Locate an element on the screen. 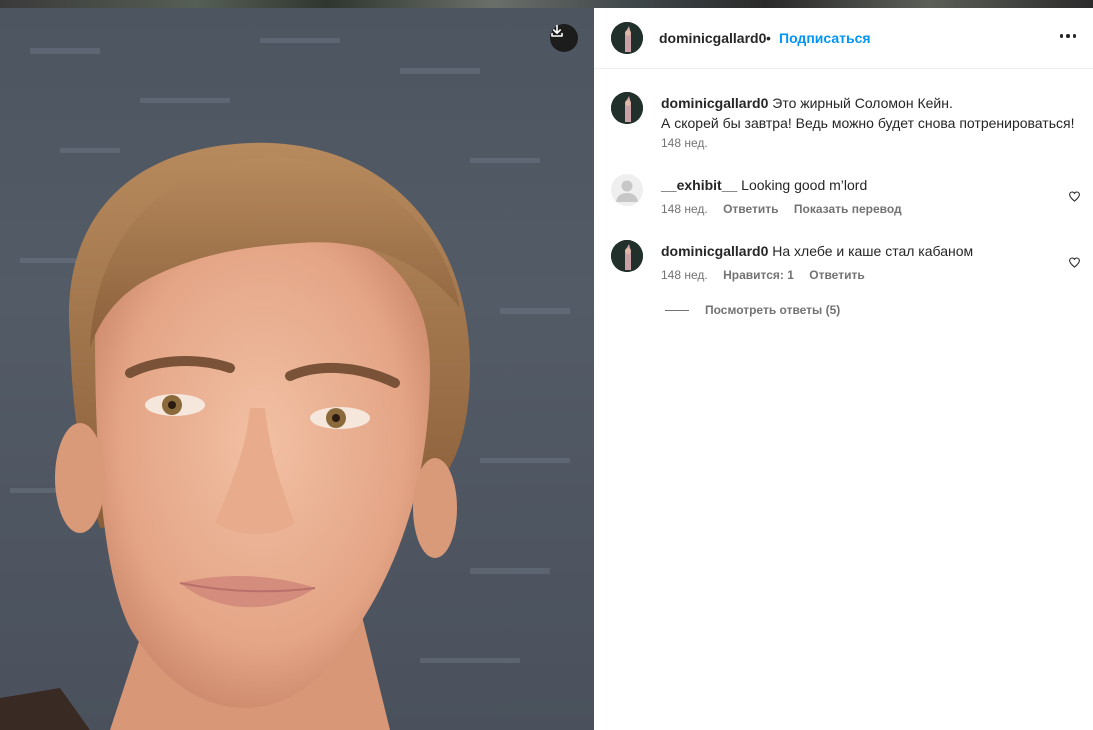  background-feed-strip is located at coordinates (546, 4).